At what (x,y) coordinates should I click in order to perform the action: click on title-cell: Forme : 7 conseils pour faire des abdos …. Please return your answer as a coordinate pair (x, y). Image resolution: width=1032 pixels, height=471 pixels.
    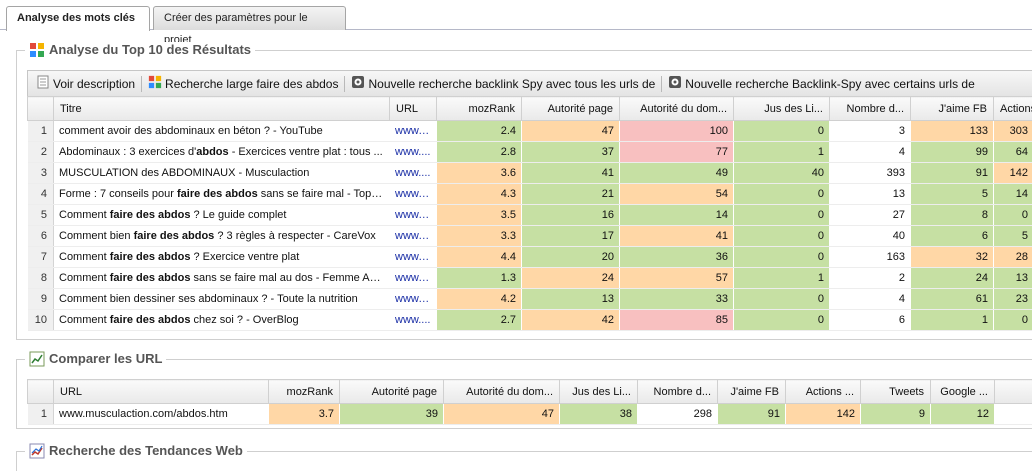
    Looking at the image, I should click on (221, 194).